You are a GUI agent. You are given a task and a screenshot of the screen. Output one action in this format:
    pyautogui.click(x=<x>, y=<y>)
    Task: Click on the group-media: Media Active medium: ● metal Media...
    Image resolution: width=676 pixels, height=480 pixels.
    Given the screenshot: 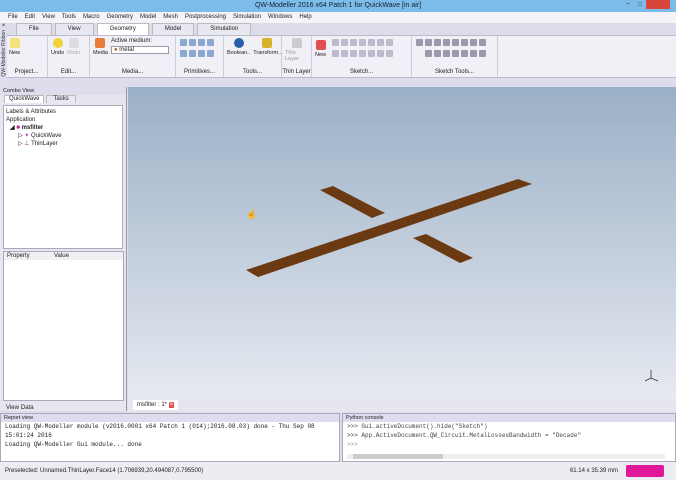 What is the action you would take?
    pyautogui.click(x=133, y=56)
    